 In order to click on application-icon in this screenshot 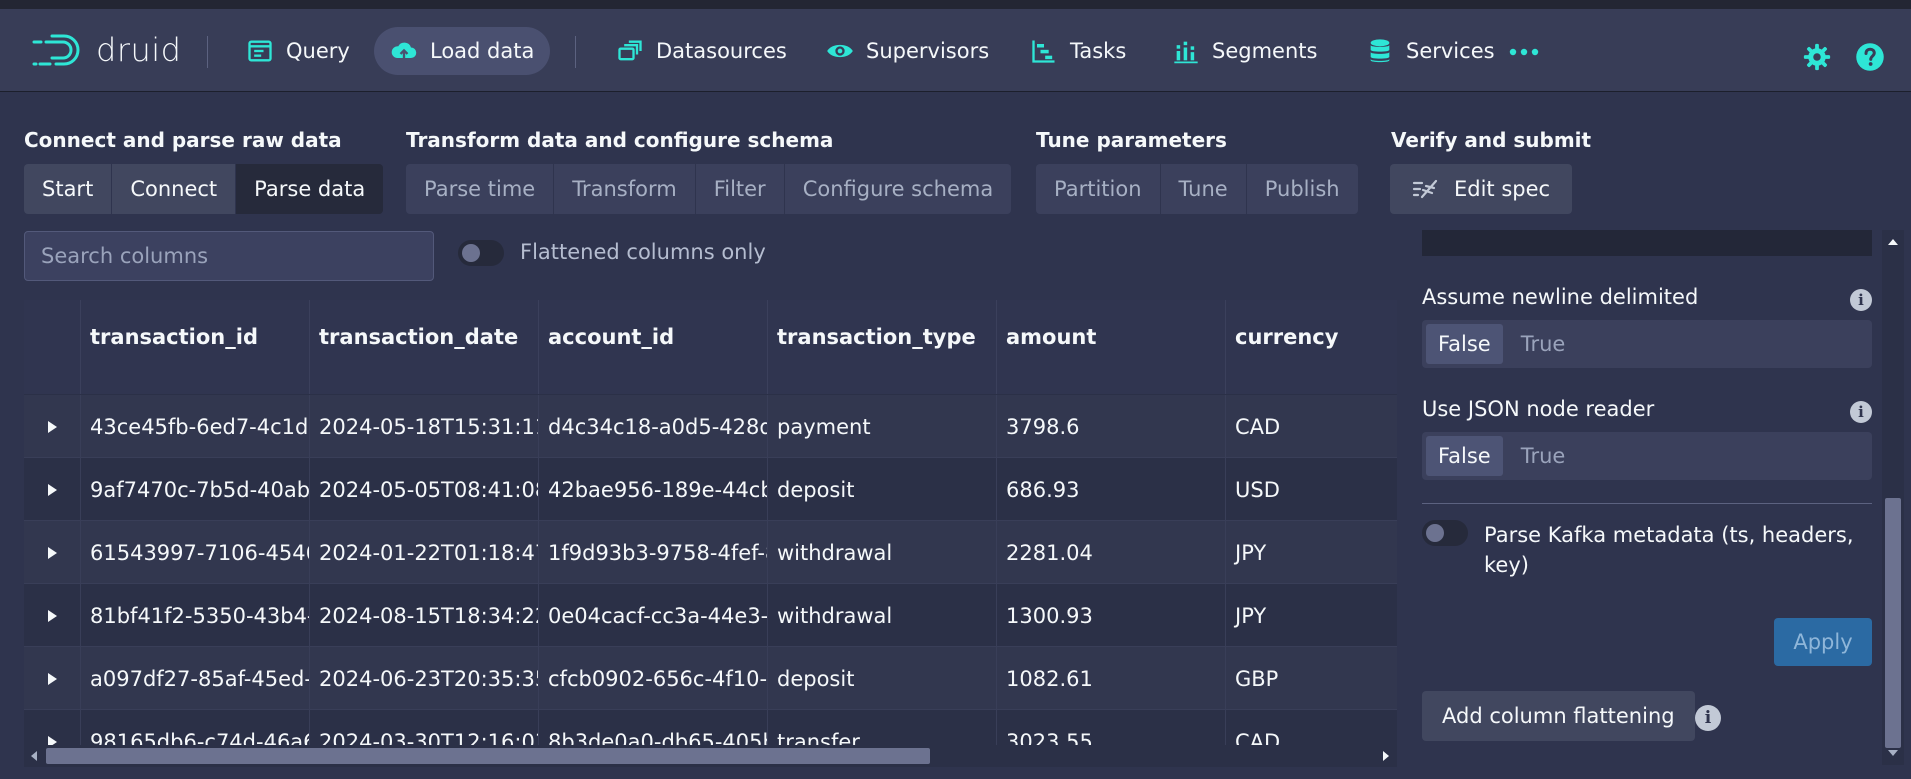, I will do `click(260, 51)`.